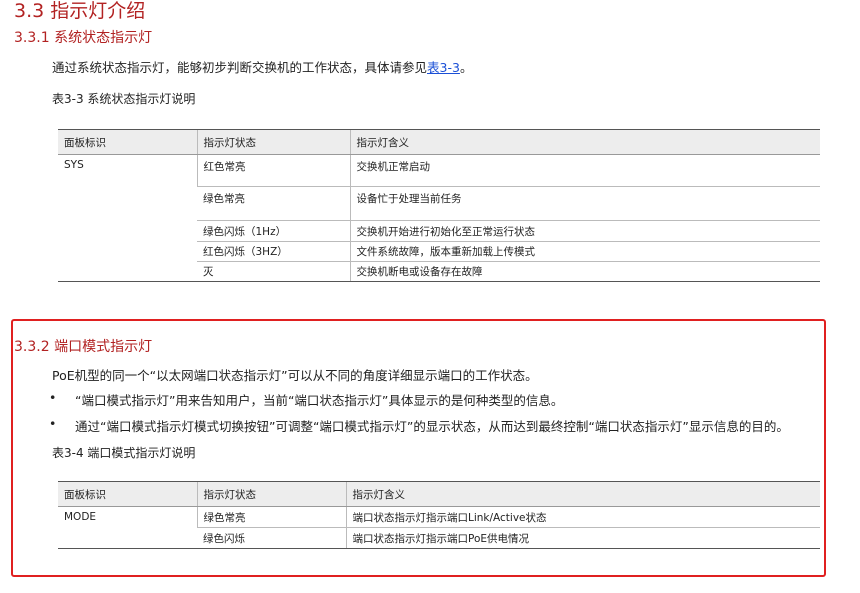 Image resolution: width=860 pixels, height=593 pixels. Describe the element at coordinates (124, 453) in the screenshot. I see `table-3-4-caption: 表3-4 端口模式指示灯说明` at that location.